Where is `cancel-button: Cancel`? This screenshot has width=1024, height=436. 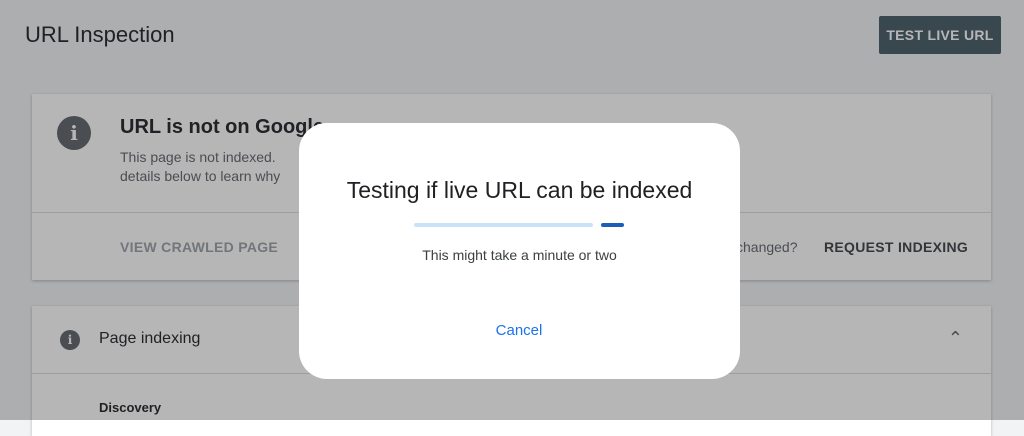
cancel-button: Cancel is located at coordinates (519, 331).